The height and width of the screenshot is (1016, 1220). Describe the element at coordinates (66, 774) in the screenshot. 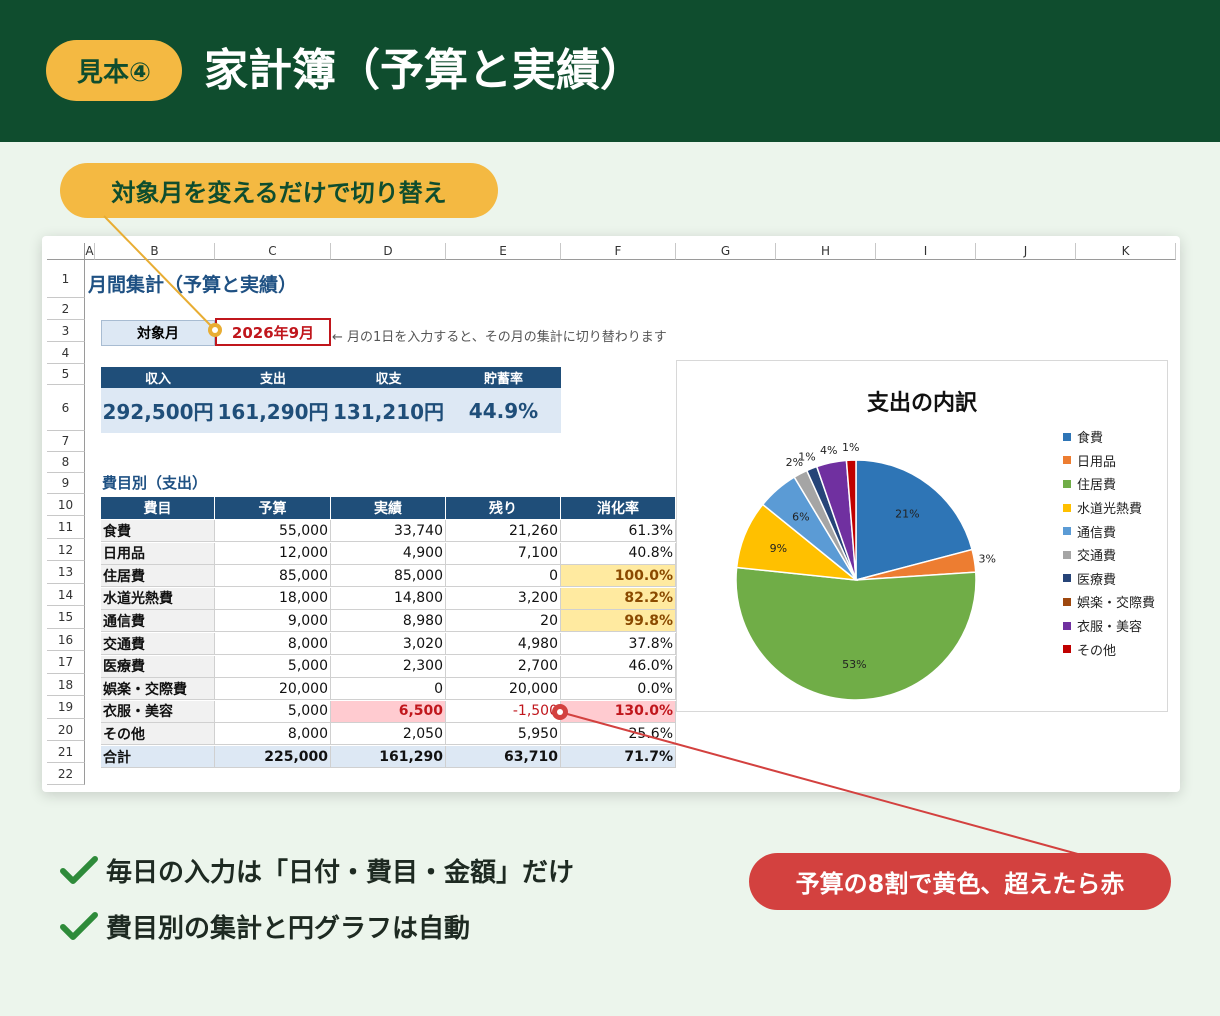

I see `row-header-22: 22` at that location.